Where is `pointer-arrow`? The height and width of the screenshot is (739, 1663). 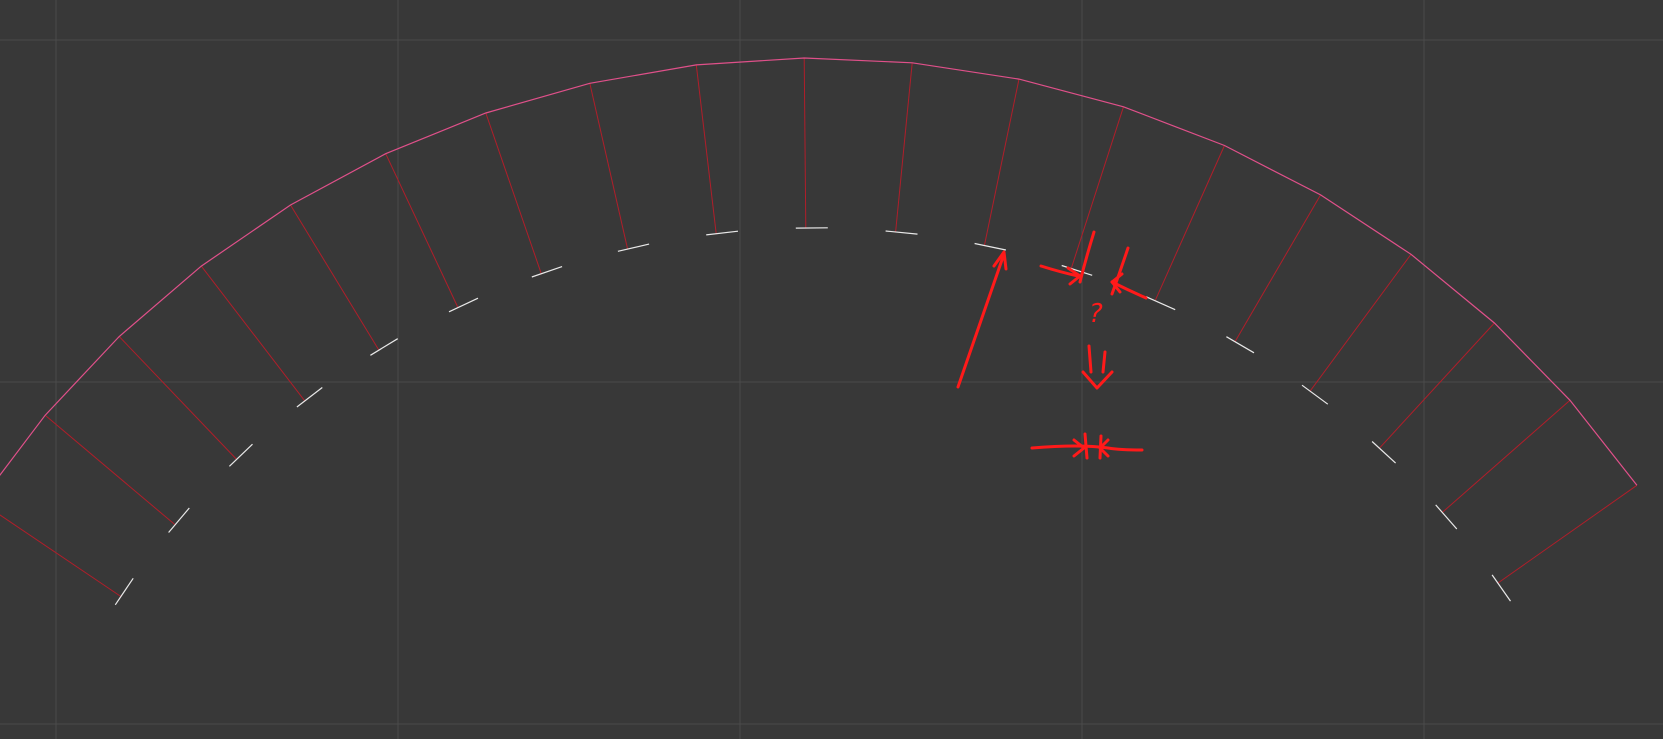 pointer-arrow is located at coordinates (981, 320).